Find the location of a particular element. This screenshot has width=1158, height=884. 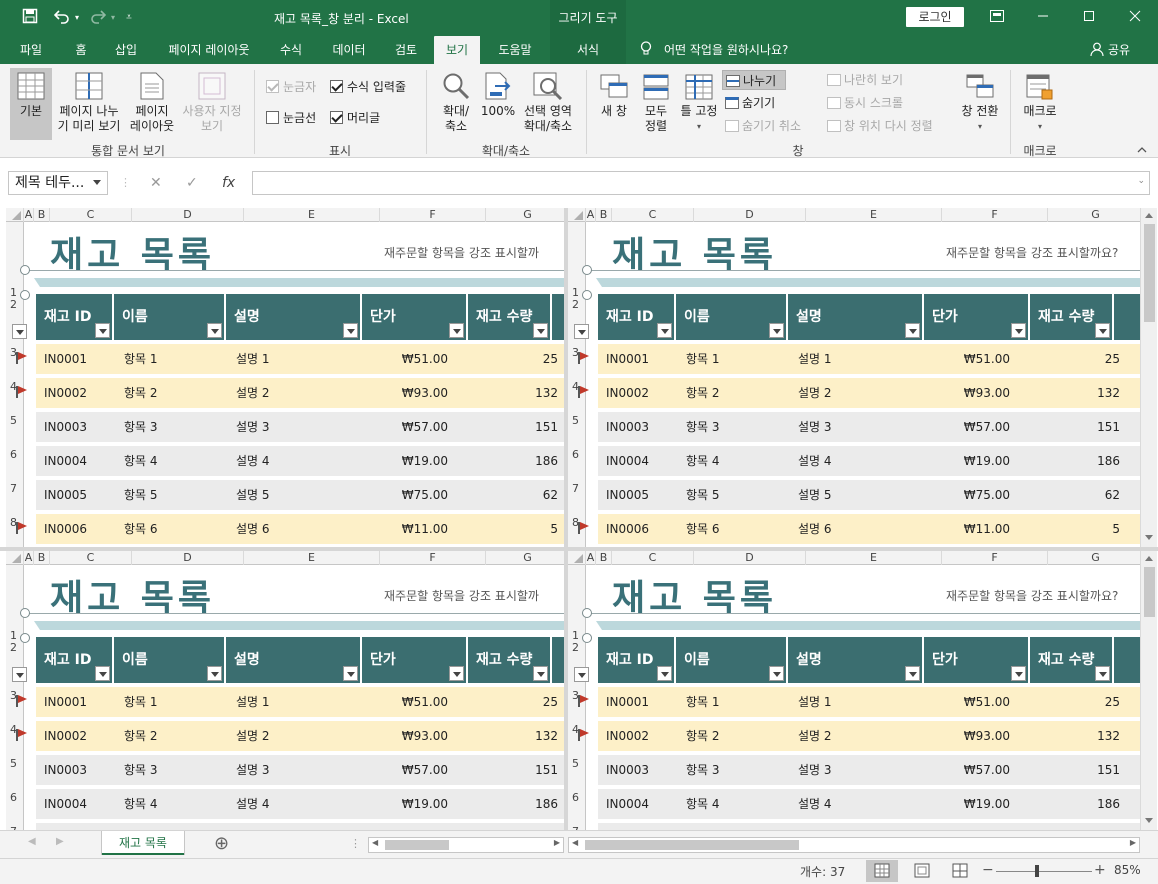

zoom-selection-button: 선택 영역 확대/축소 is located at coordinates (548, 104).